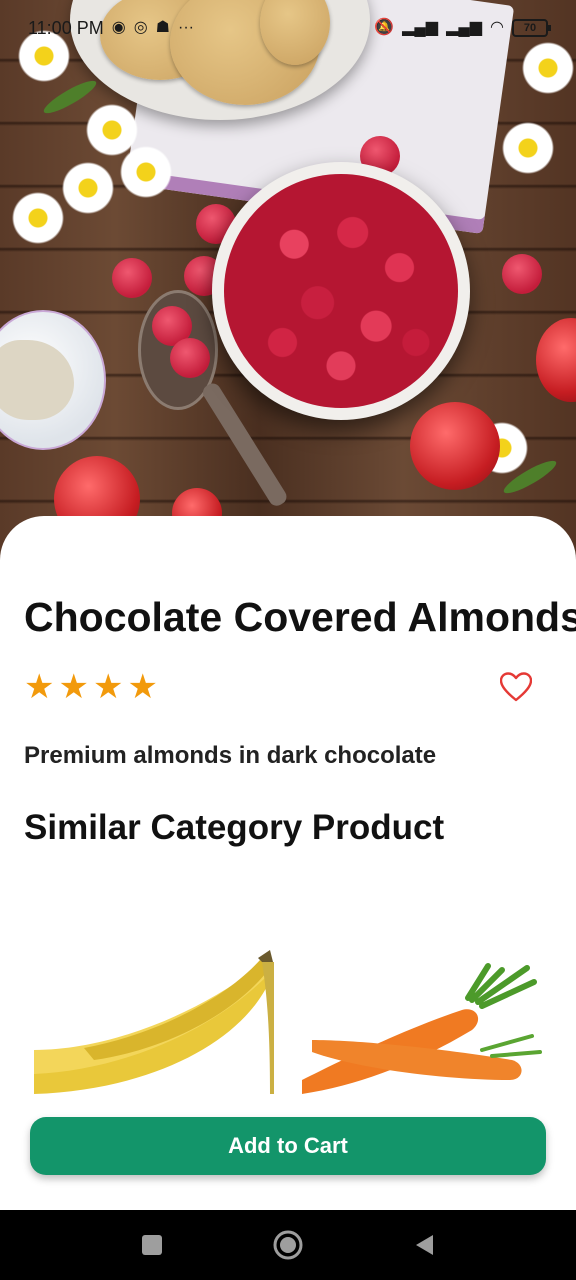 The image size is (576, 1280). I want to click on raspberries, so click(341, 291).